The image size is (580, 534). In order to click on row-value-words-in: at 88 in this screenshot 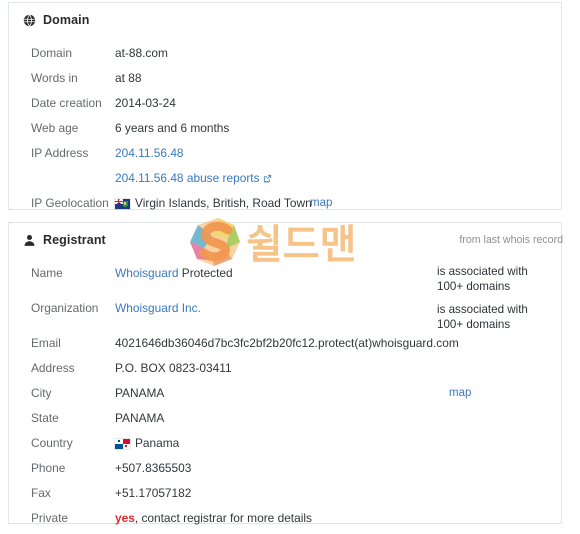, I will do `click(128, 78)`.